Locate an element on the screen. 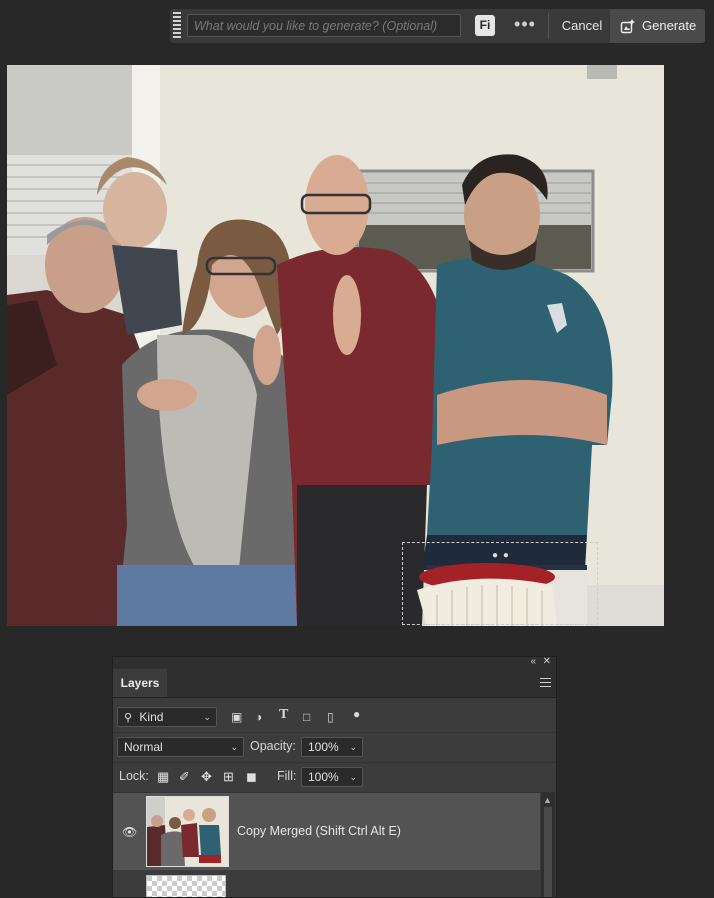 This screenshot has height=898, width=714. search-icon: ⚲ is located at coordinates (128, 718).